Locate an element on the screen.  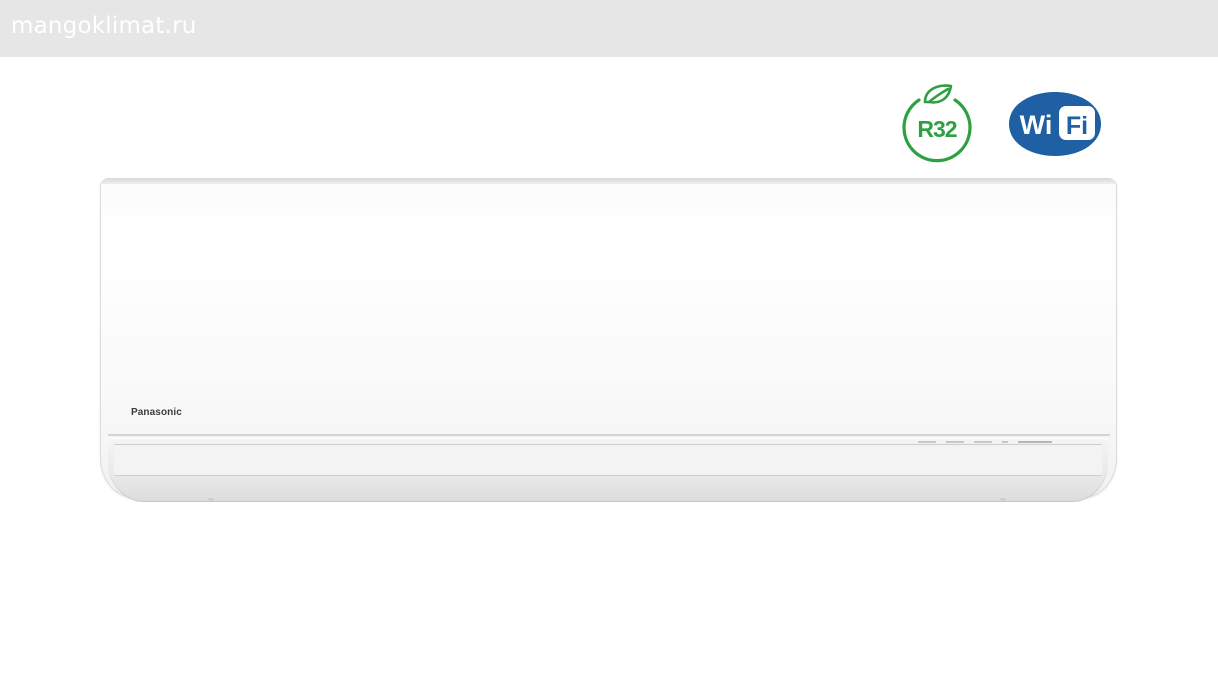
indicator-timer is located at coordinates (955, 442).